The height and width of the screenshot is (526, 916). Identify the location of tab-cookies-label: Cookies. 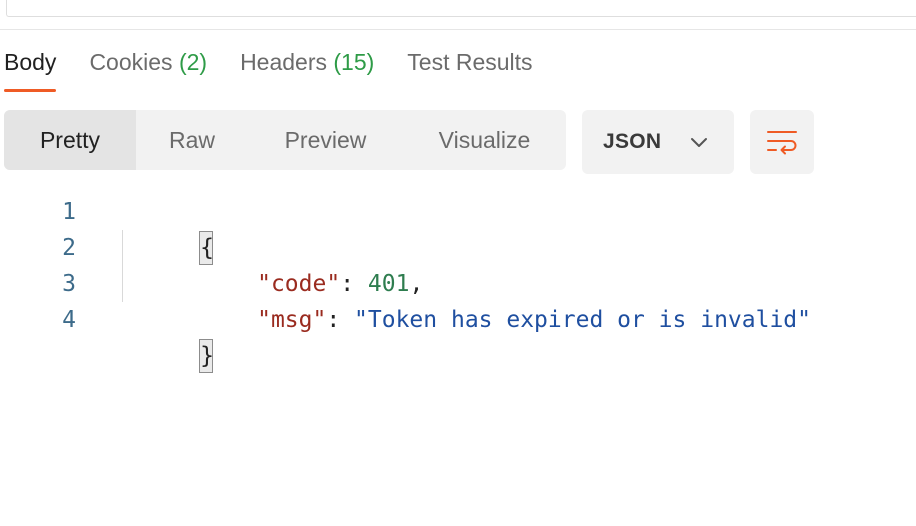
(131, 62).